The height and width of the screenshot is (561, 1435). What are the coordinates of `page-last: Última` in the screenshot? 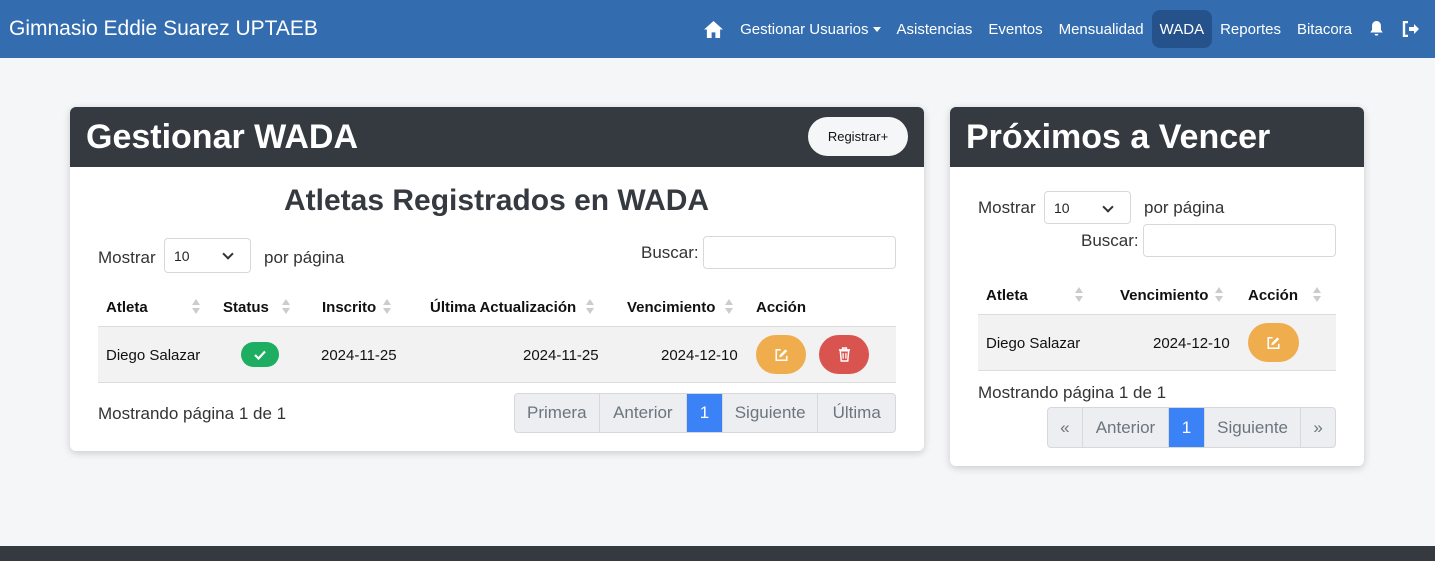 It's located at (856, 413).